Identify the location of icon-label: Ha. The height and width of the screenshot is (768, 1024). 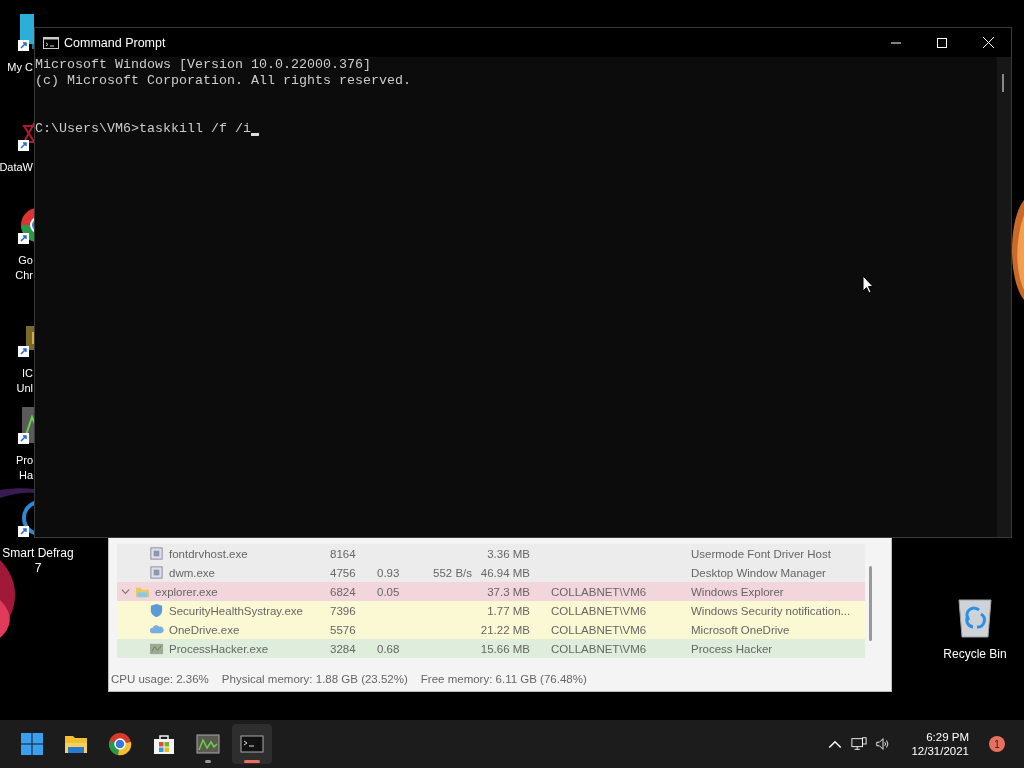
(25, 475).